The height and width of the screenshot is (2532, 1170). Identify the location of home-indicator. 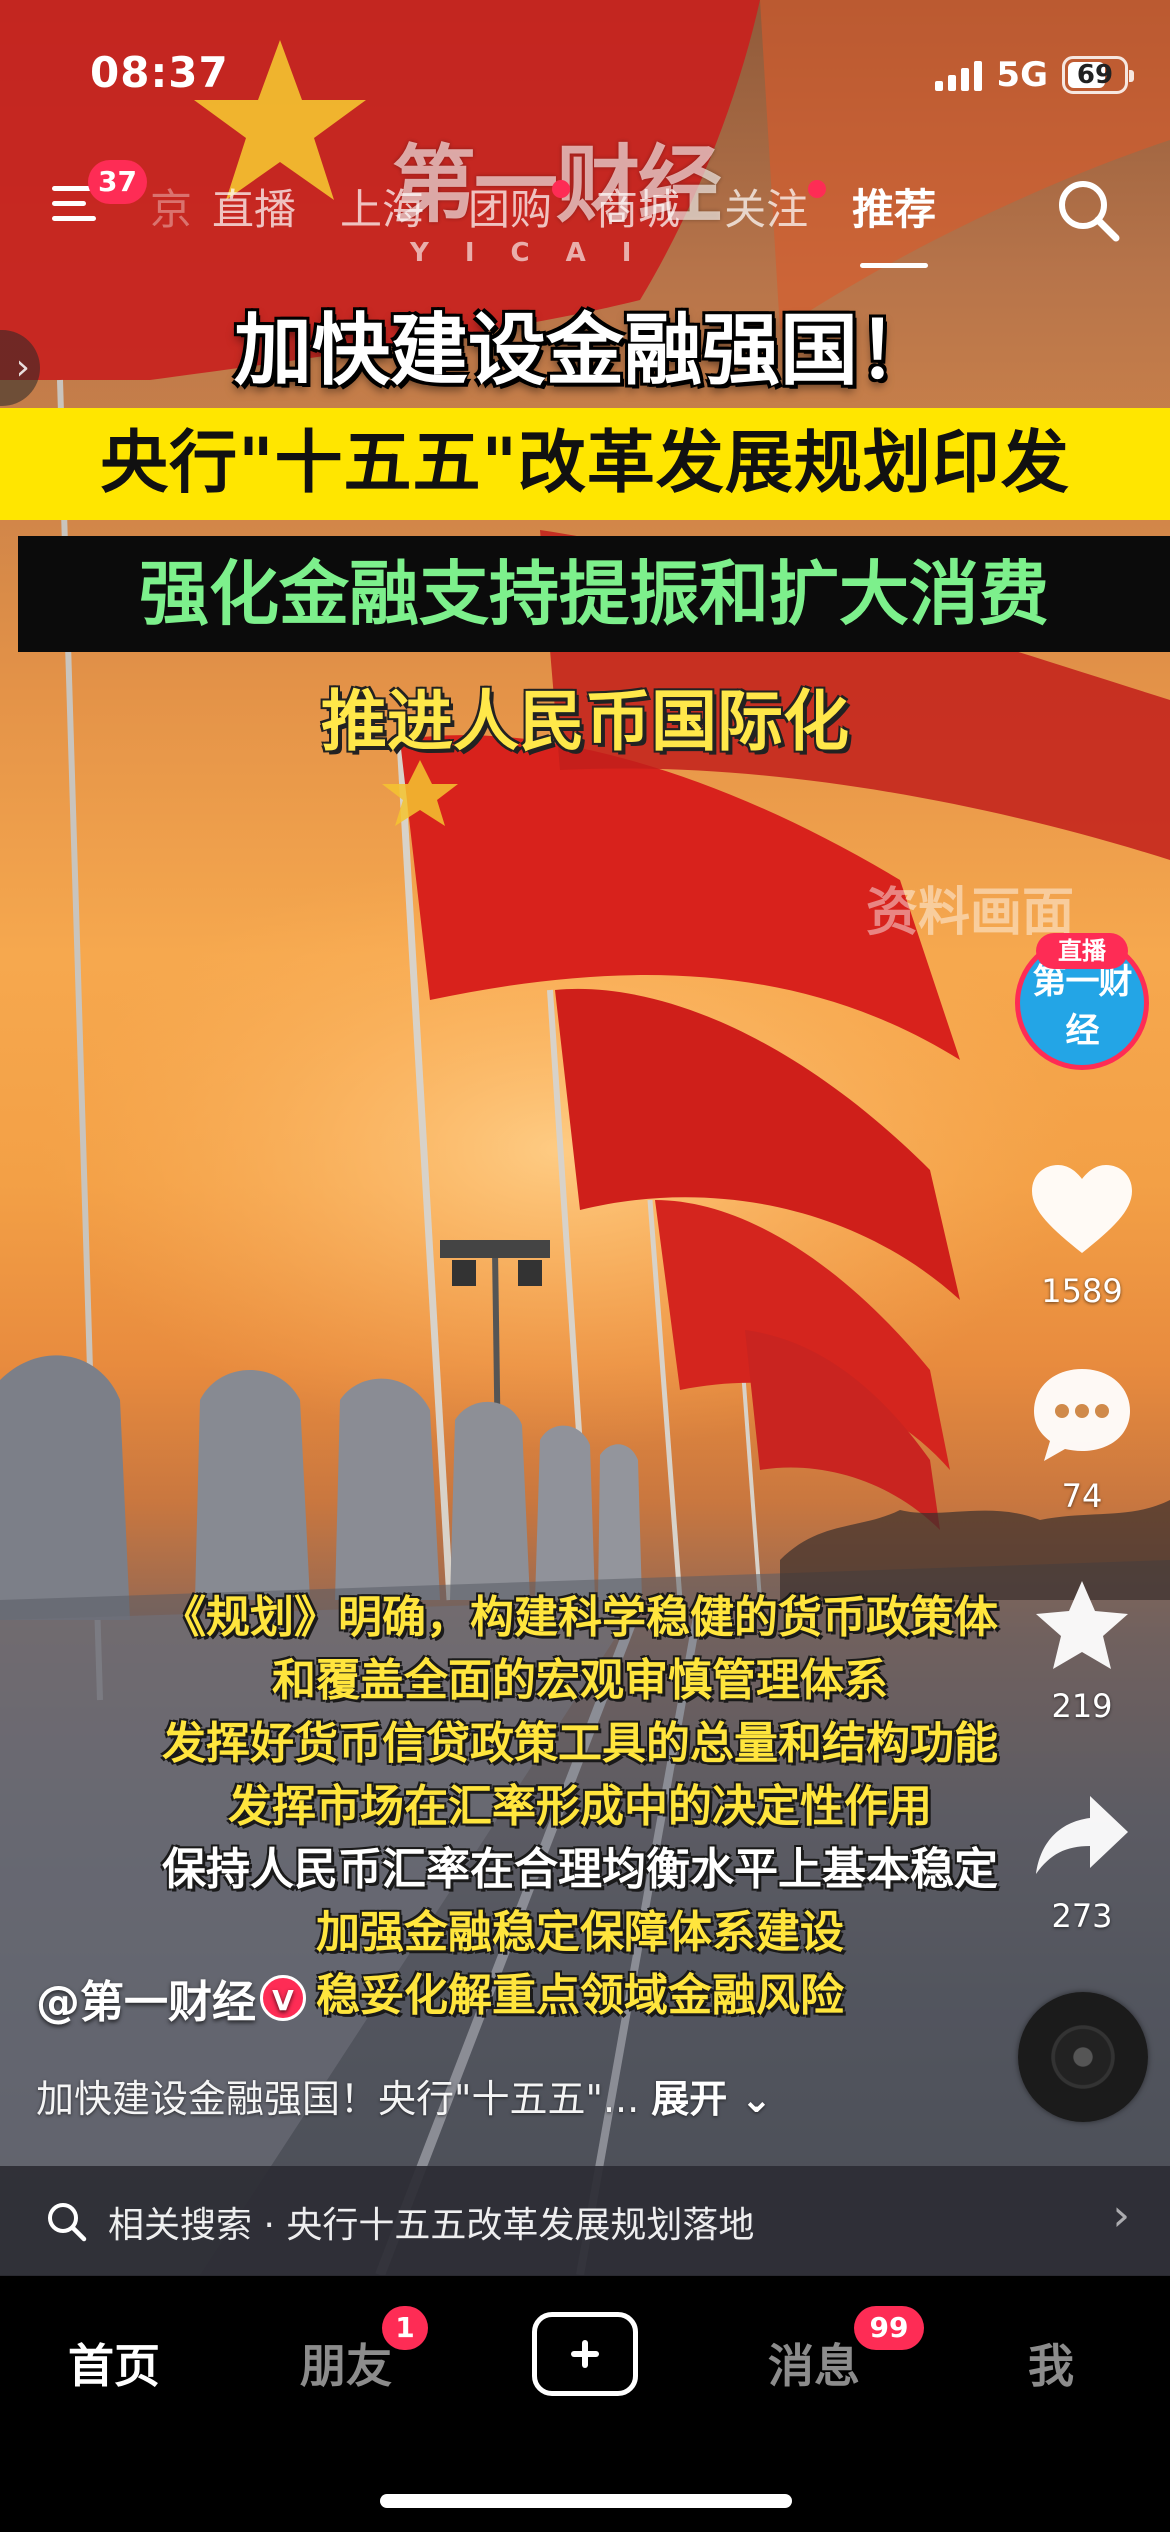
(586, 2501).